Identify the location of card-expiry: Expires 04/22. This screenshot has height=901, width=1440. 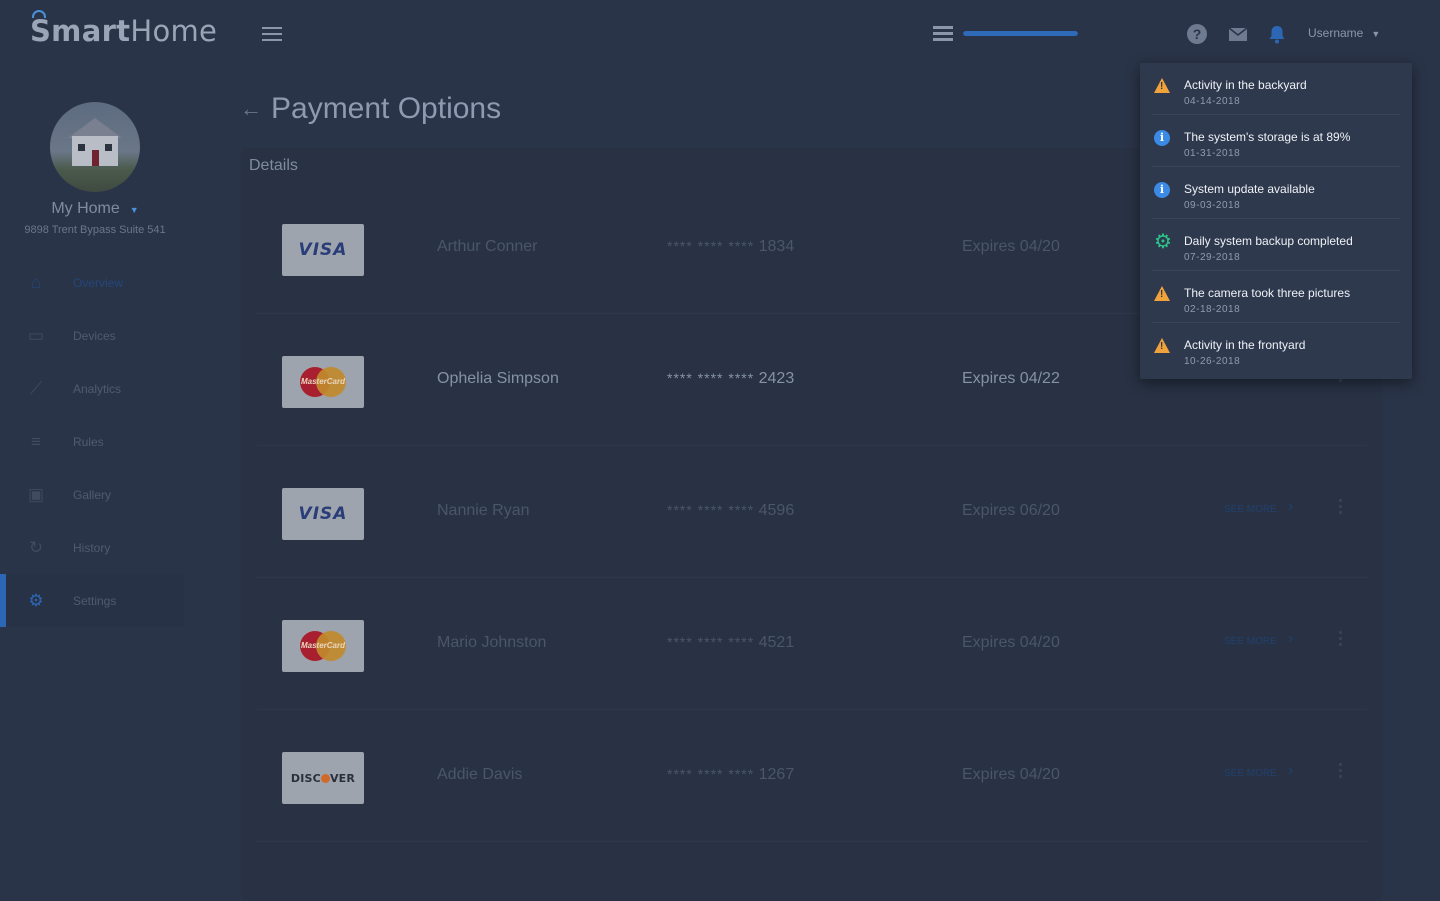
(1011, 378).